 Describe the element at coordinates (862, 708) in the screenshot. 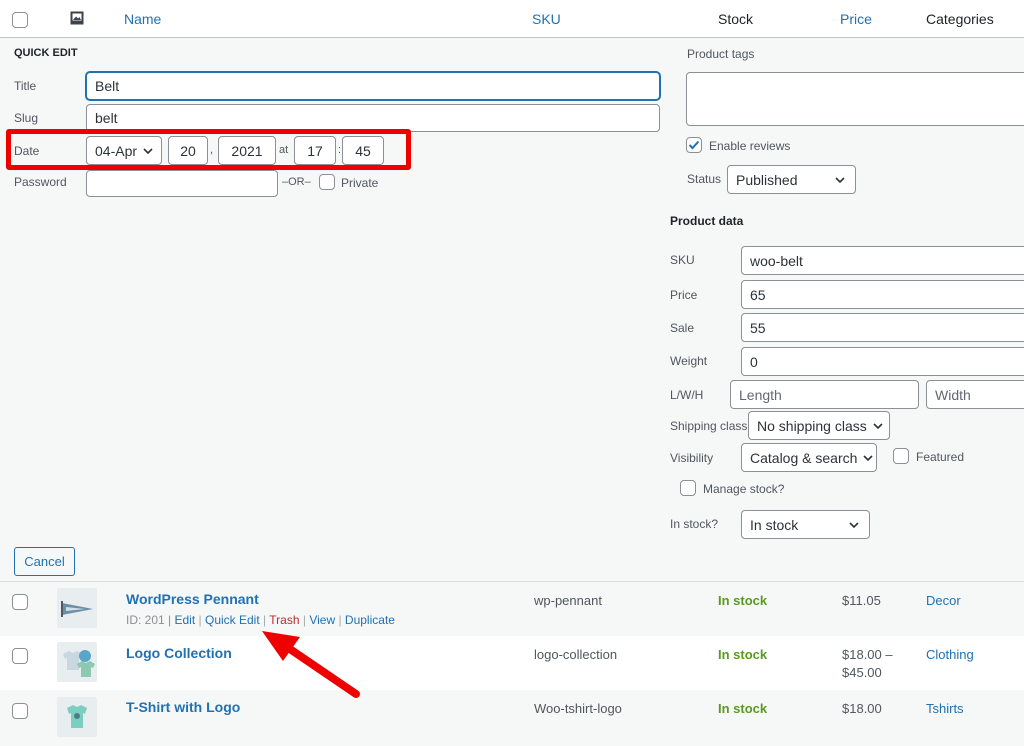

I see `price-cell: $18.00` at that location.